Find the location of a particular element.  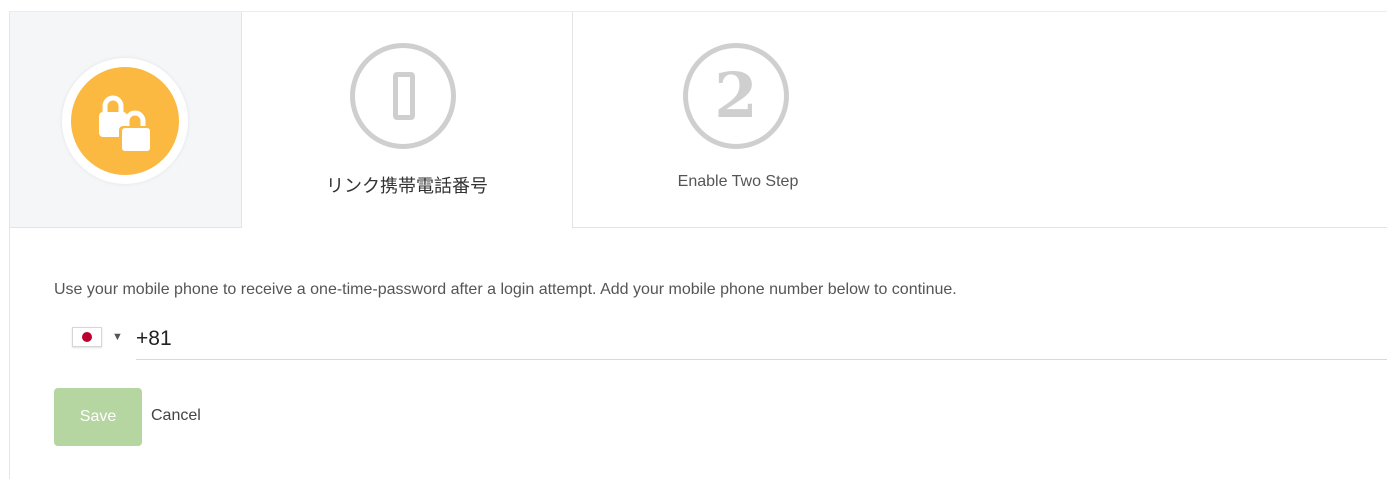

country-selector is located at coordinates (87, 337).